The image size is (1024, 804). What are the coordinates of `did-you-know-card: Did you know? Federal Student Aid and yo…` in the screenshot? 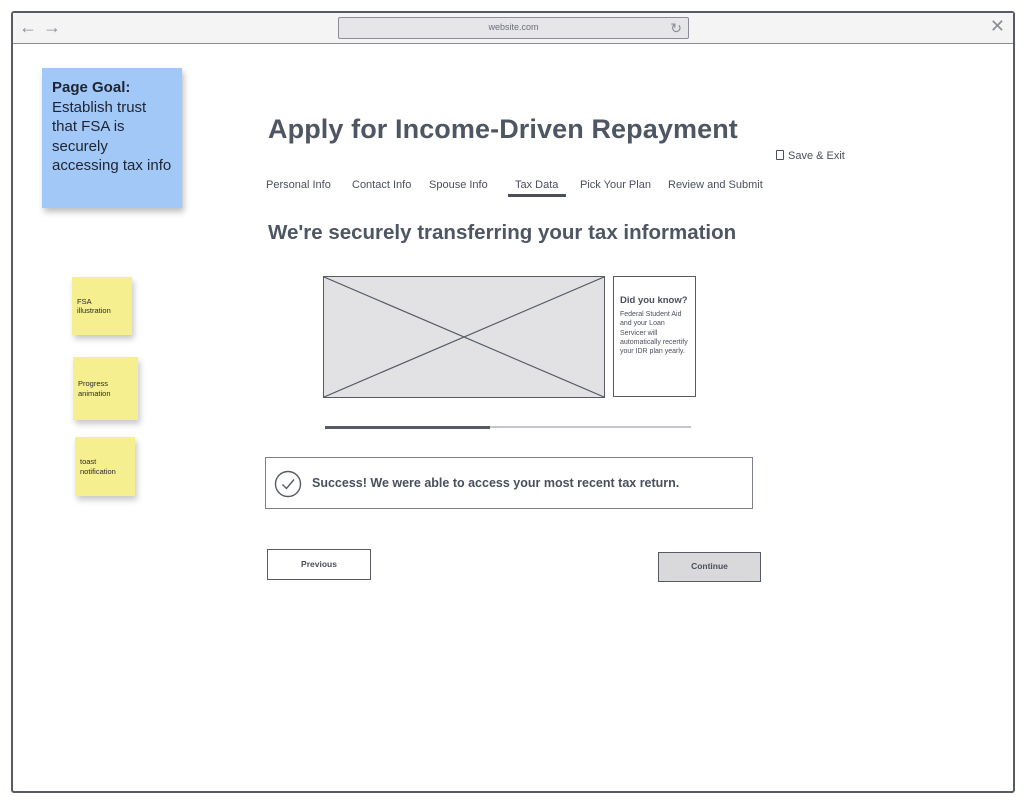 It's located at (654, 336).